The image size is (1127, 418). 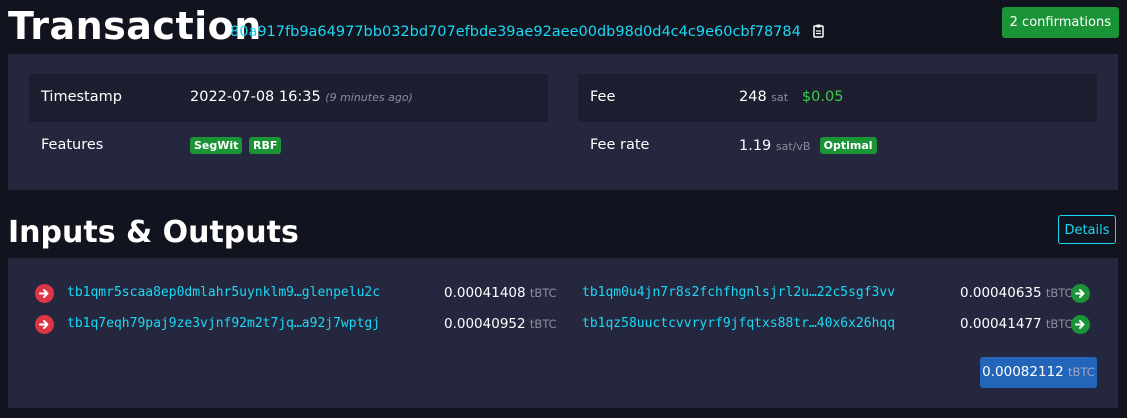 I want to click on fee-fiat: $0.05, so click(x=822, y=97).